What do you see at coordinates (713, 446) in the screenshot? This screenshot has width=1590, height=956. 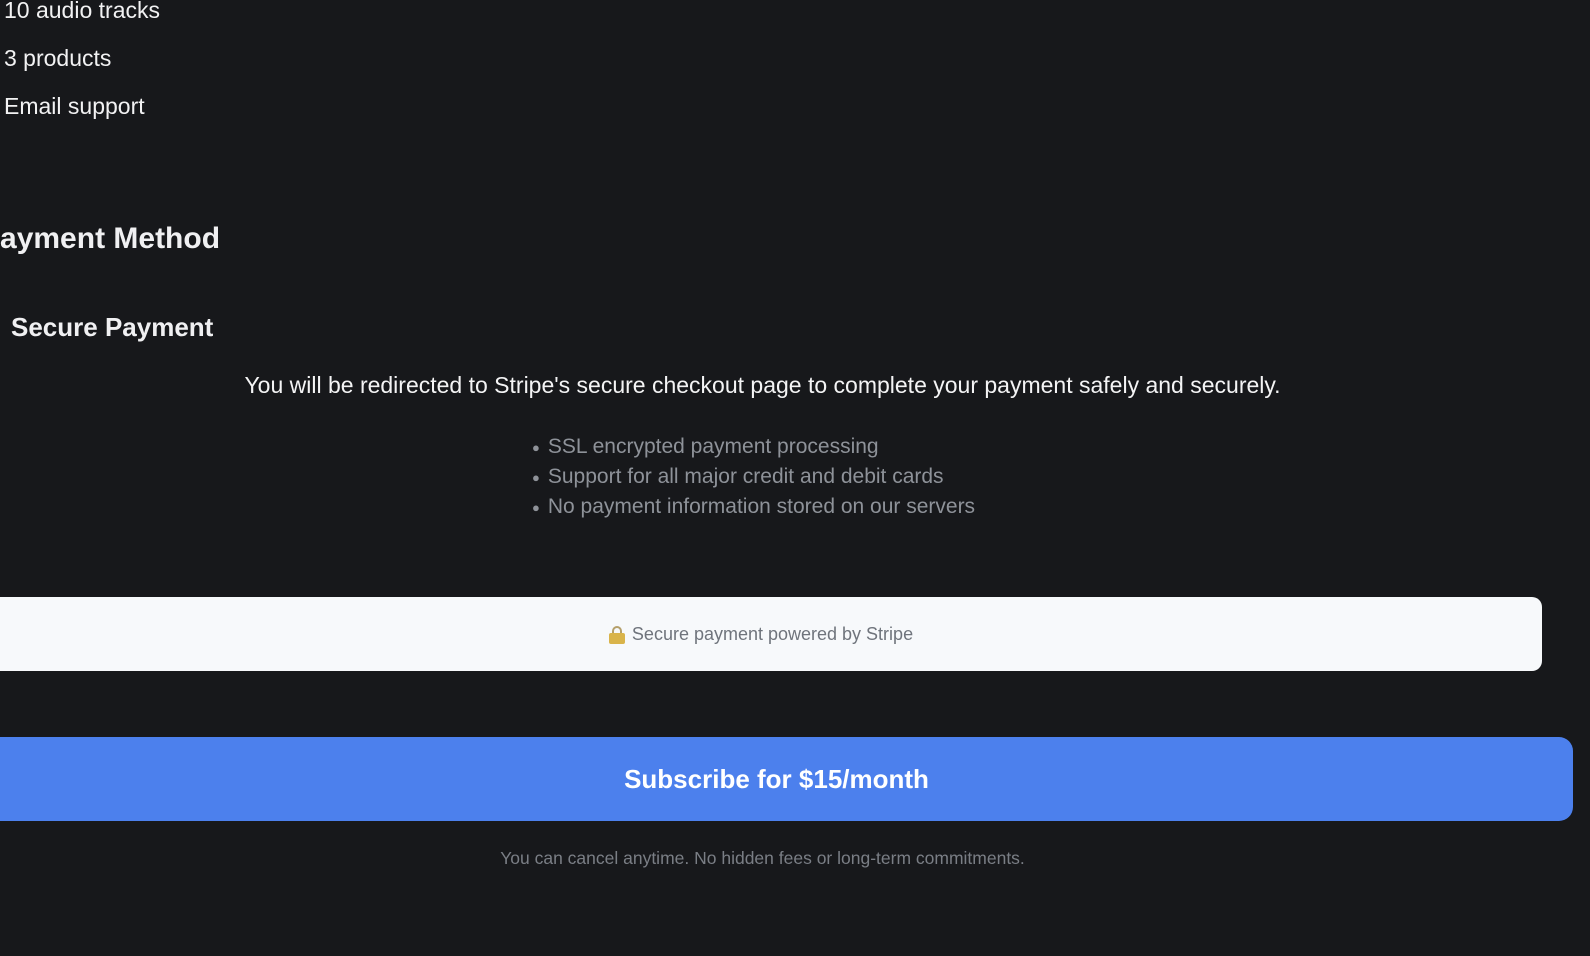 I see `list-item-text: SSL encrypted payment processing` at bounding box center [713, 446].